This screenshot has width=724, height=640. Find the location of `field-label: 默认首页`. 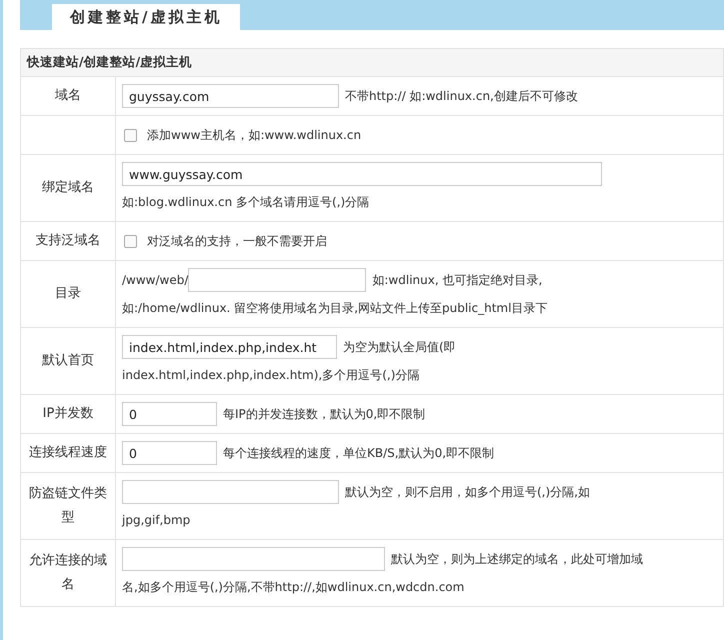

field-label: 默认首页 is located at coordinates (68, 361).